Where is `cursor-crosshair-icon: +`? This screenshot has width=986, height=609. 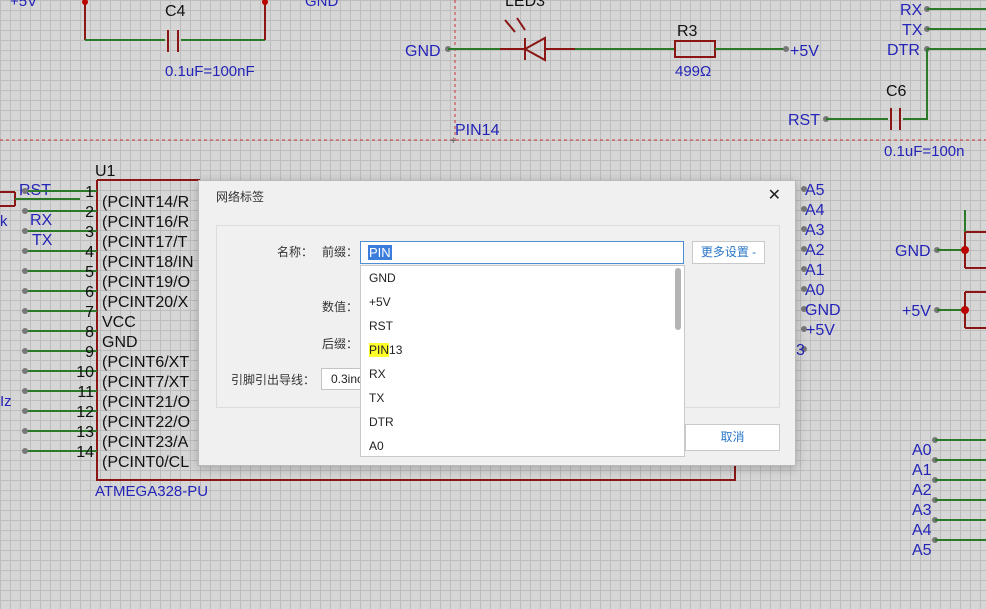 cursor-crosshair-icon: + is located at coordinates (453, 141).